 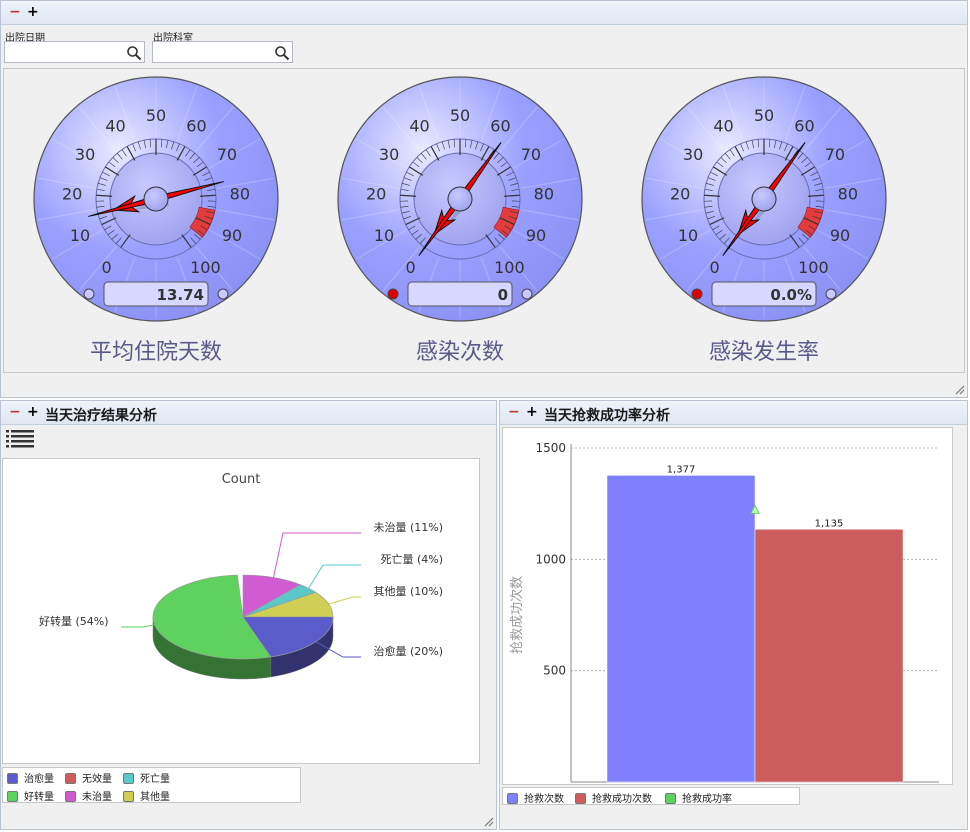 I want to click on legend-label: 抢救次数, so click(x=544, y=799).